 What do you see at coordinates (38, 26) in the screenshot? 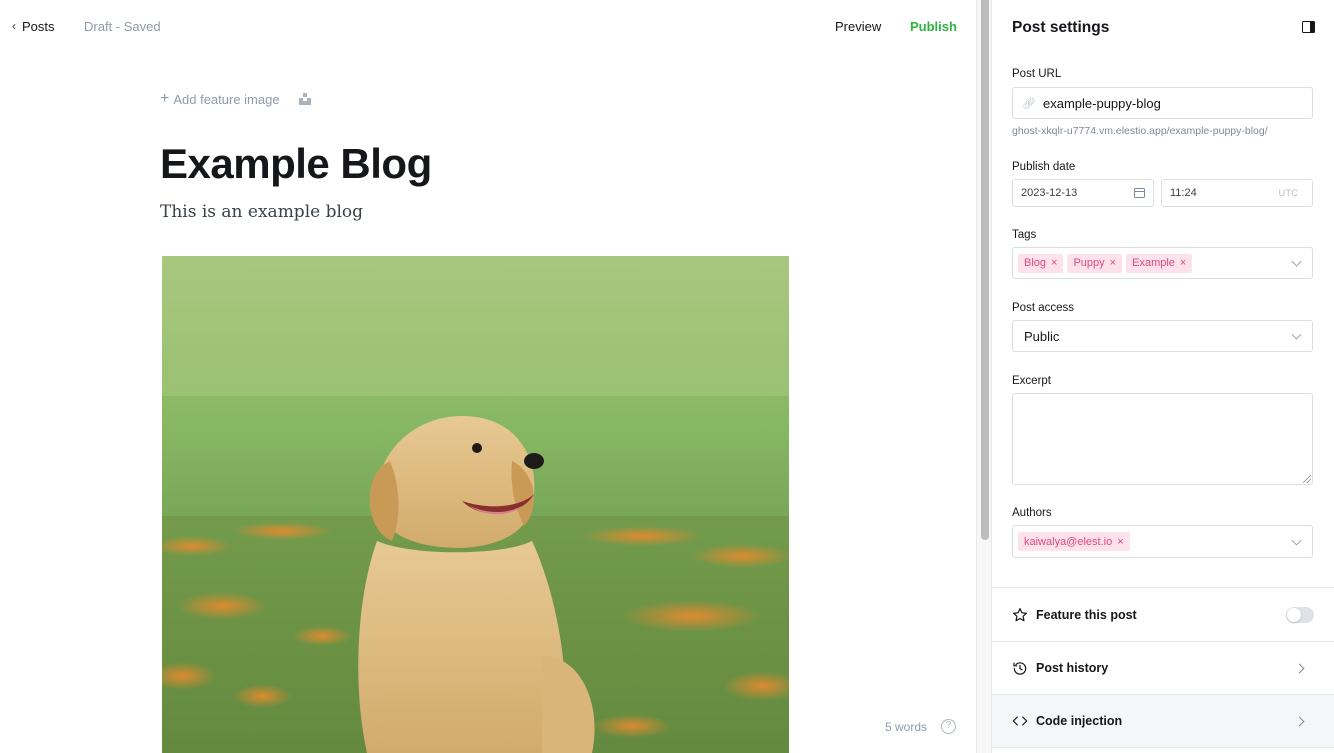
I see `back-label: Posts` at bounding box center [38, 26].